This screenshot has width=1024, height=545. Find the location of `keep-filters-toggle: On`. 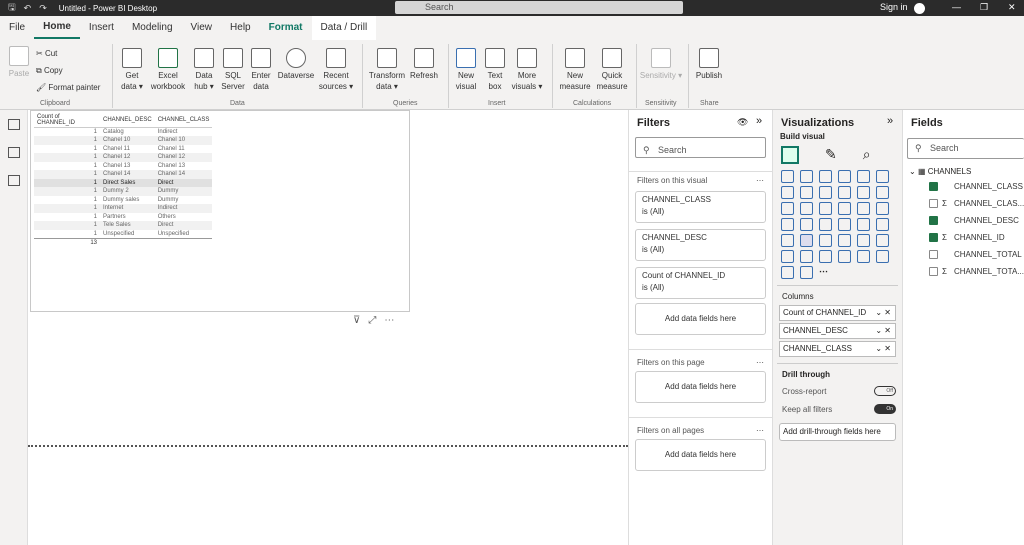

keep-filters-toggle: On is located at coordinates (885, 409).